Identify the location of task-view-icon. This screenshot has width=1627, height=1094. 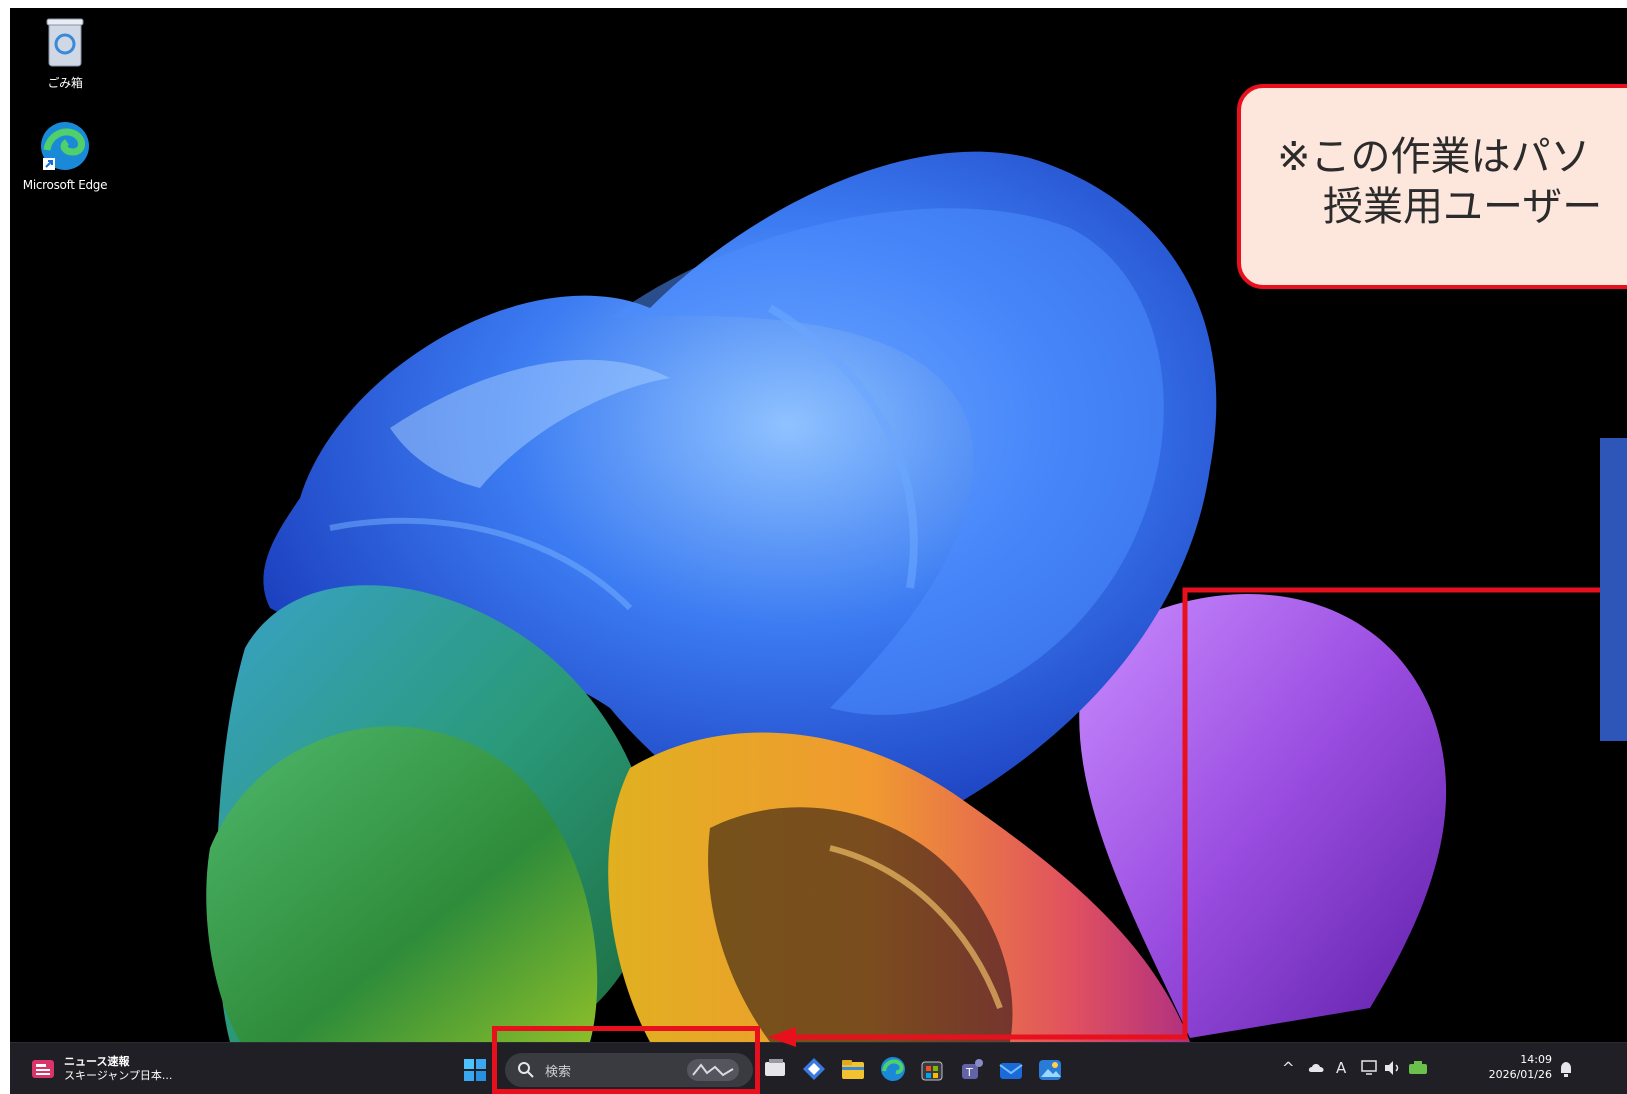
(775, 1069).